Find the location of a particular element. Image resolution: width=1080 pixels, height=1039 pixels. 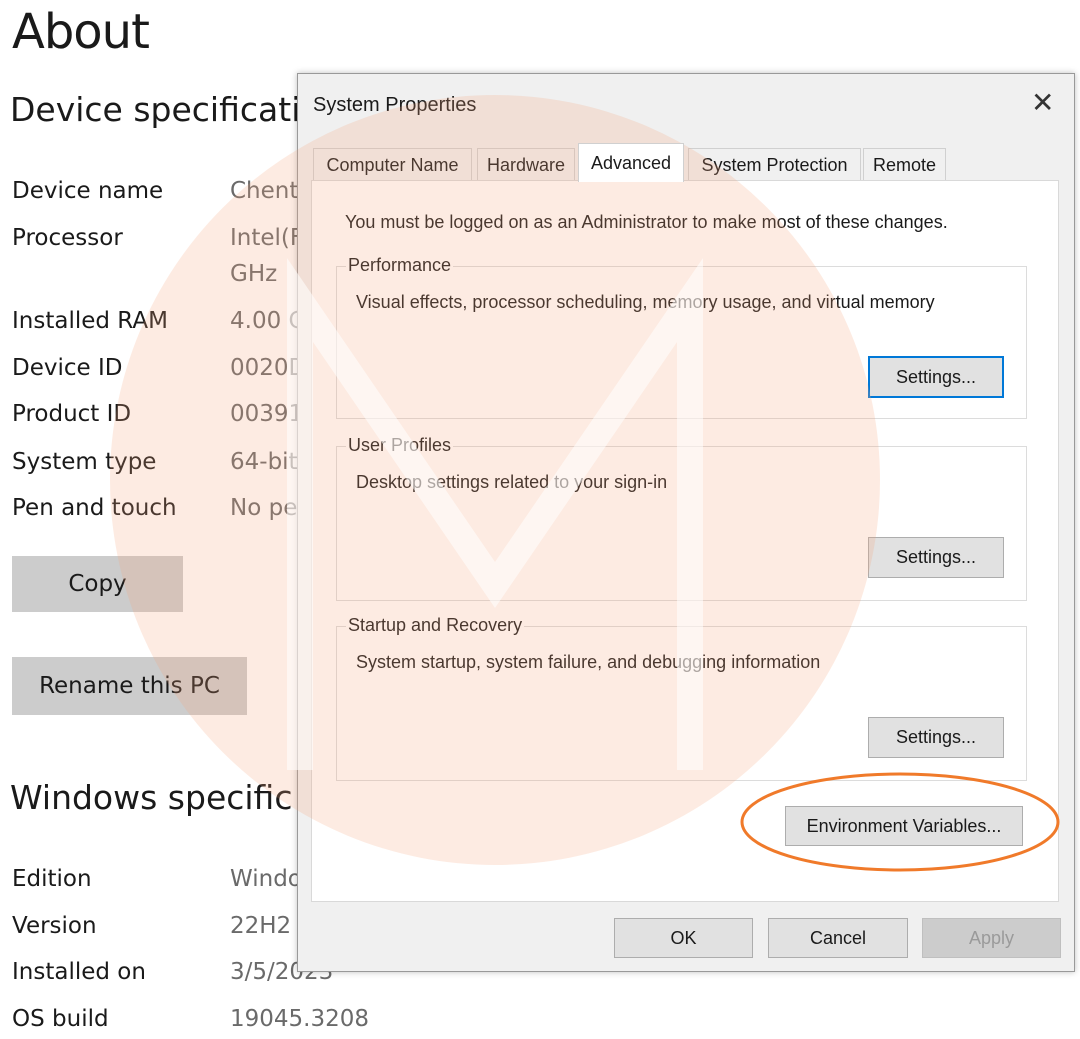

group-label: Performance is located at coordinates (400, 265).